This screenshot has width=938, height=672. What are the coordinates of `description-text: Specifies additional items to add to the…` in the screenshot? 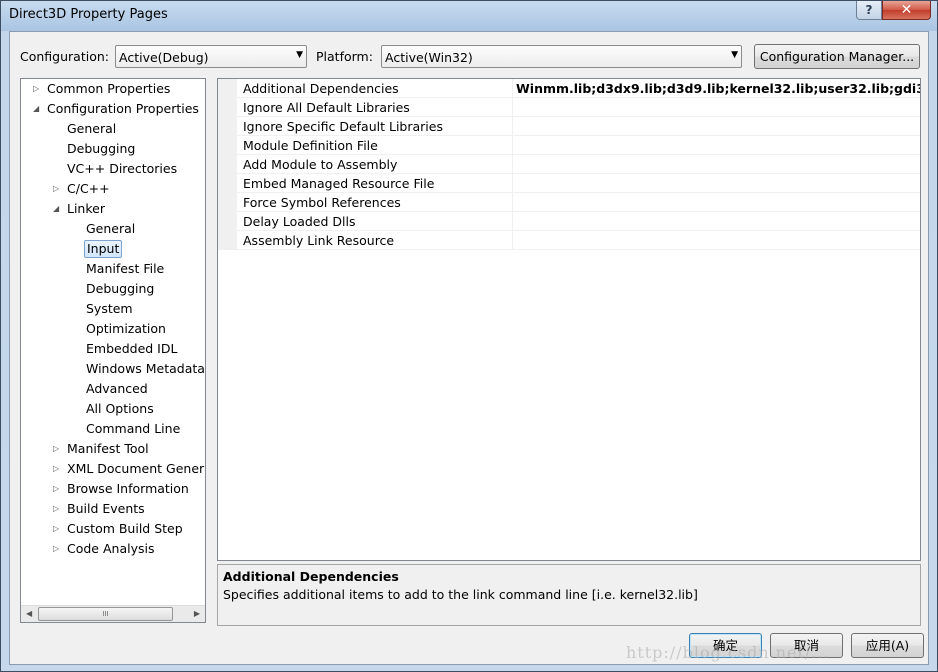 It's located at (460, 594).